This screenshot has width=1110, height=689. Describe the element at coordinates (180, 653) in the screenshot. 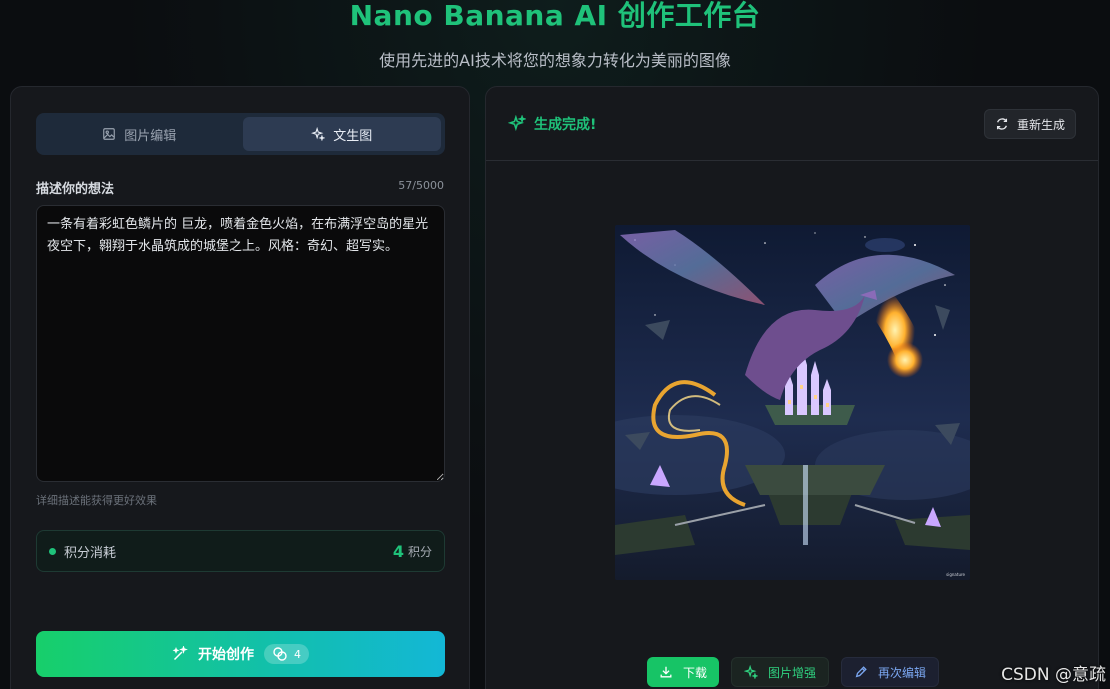

I see `magic-wand-icon` at that location.